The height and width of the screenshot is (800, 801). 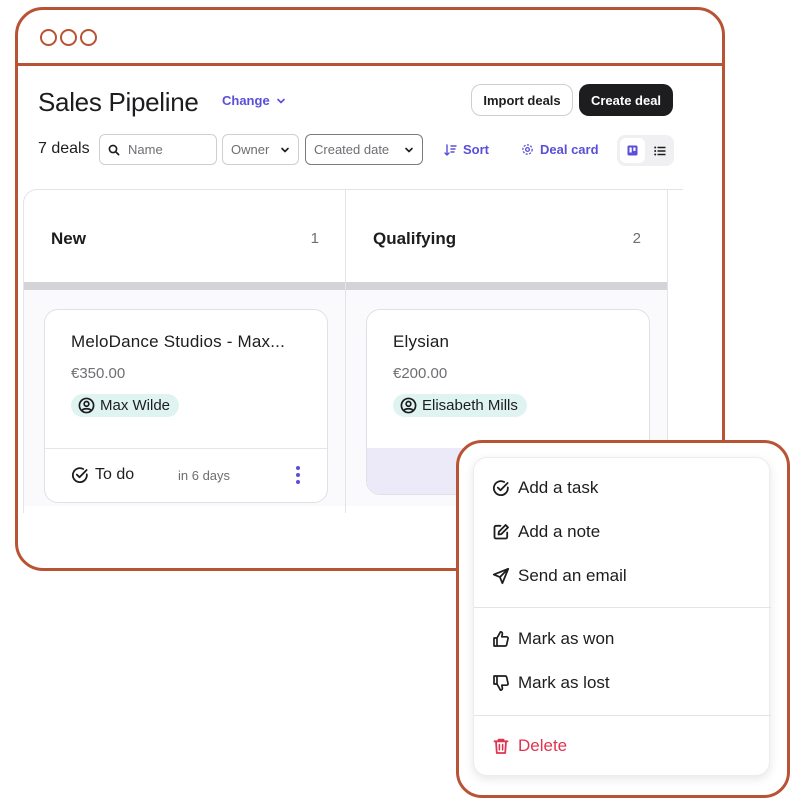 I want to click on more-options-icon, so click(x=298, y=475).